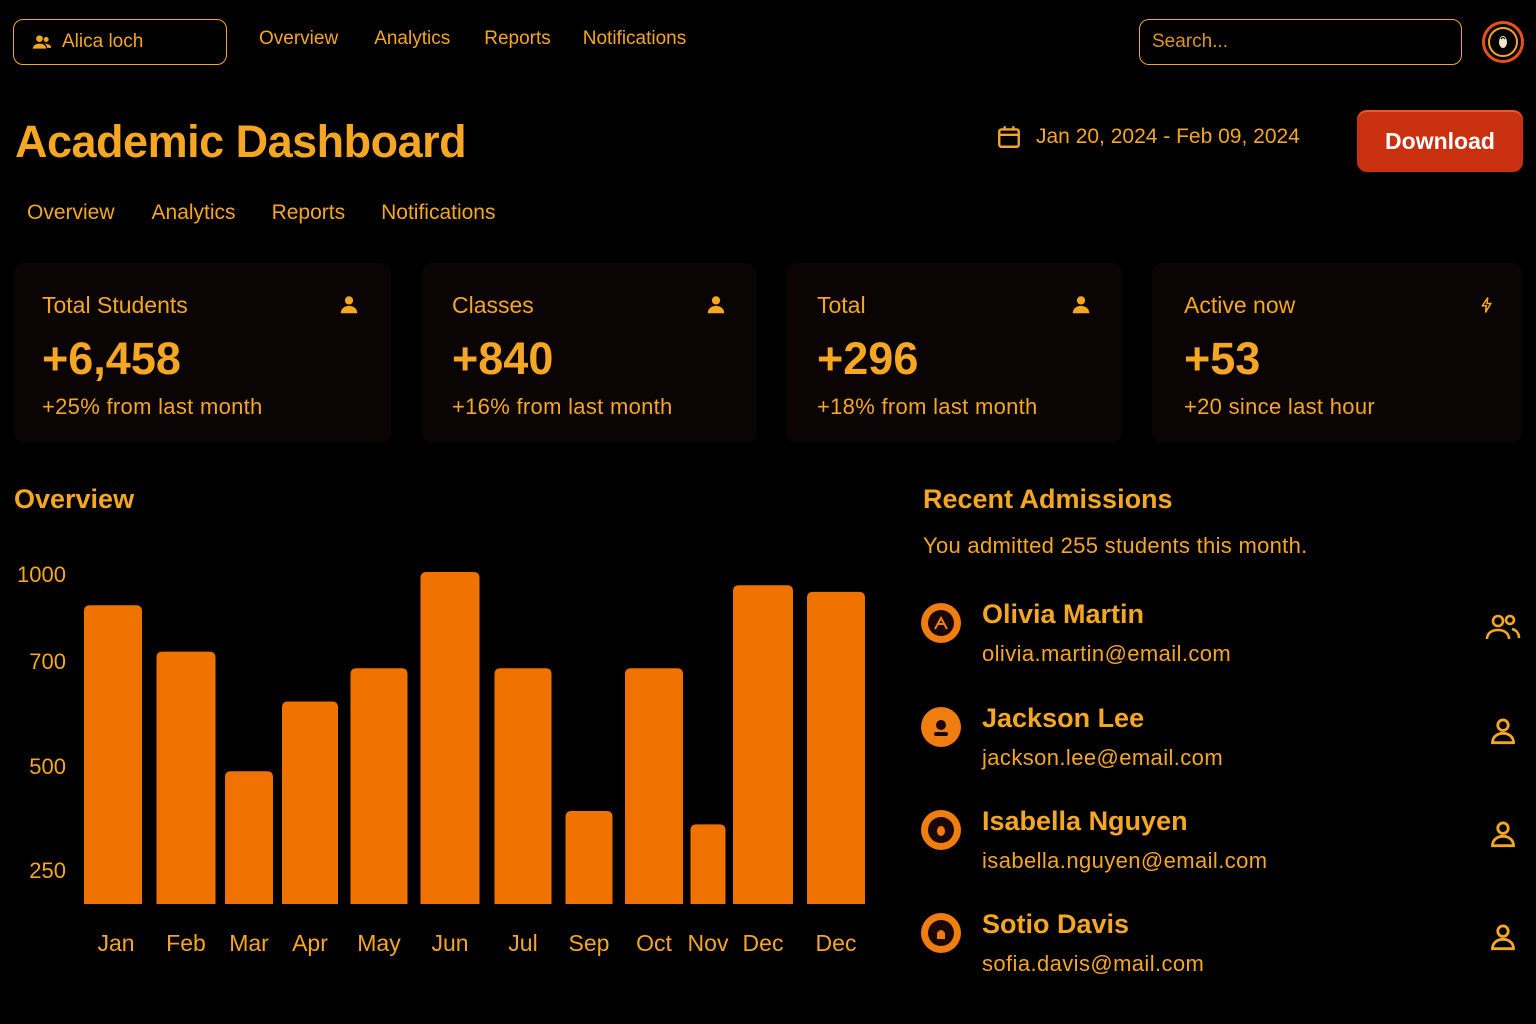 The image size is (1536, 1024). I want to click on x-tick-label: Feb, so click(186, 943).